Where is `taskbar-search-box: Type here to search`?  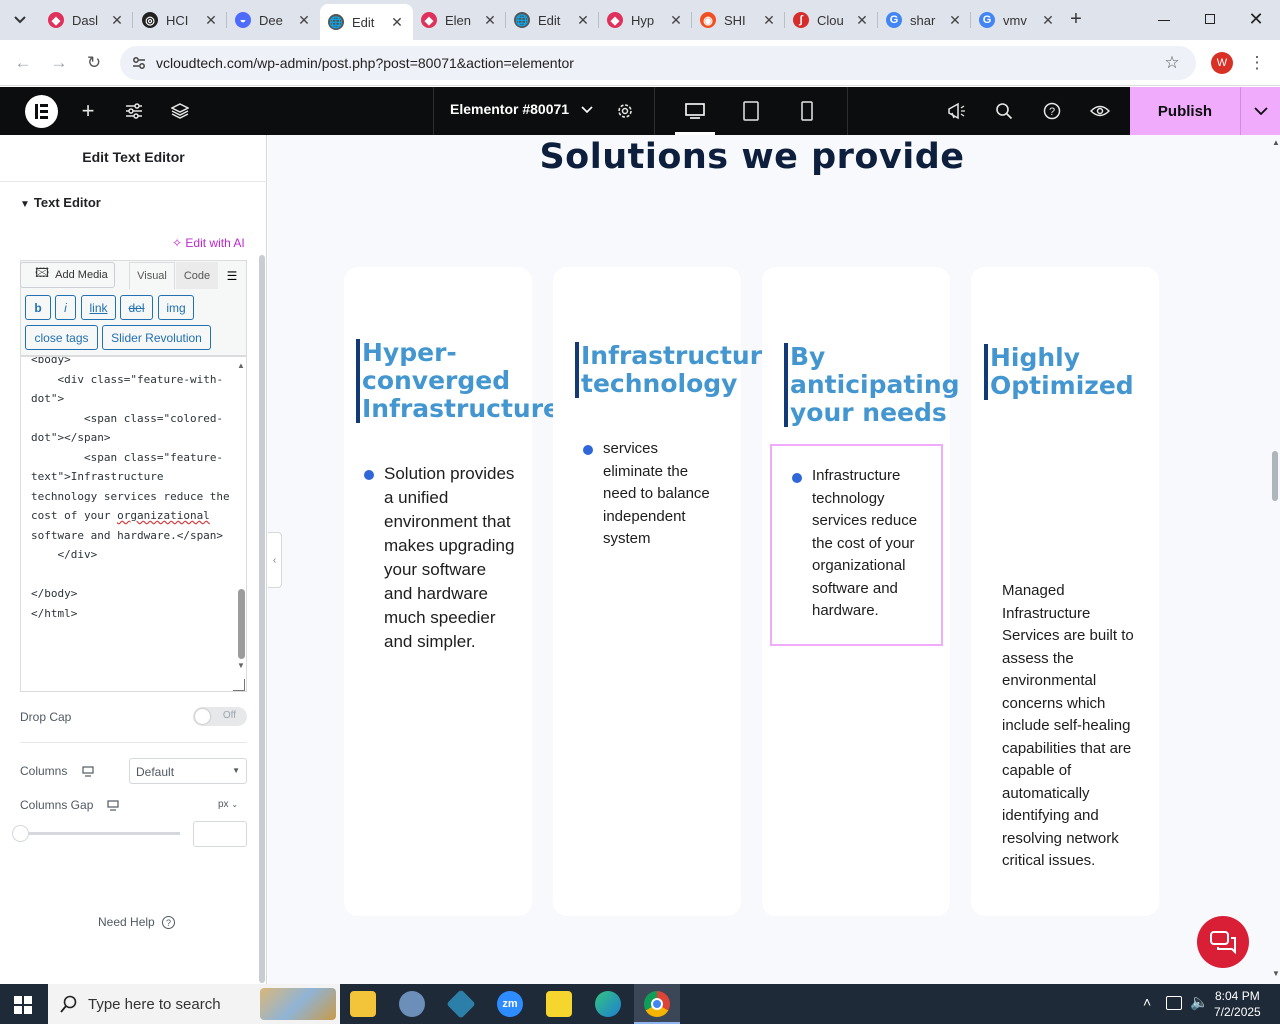 taskbar-search-box: Type here to search is located at coordinates (194, 1004).